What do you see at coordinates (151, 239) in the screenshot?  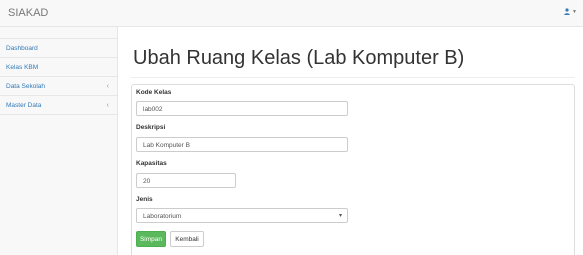 I see `save-button: Simpan` at bounding box center [151, 239].